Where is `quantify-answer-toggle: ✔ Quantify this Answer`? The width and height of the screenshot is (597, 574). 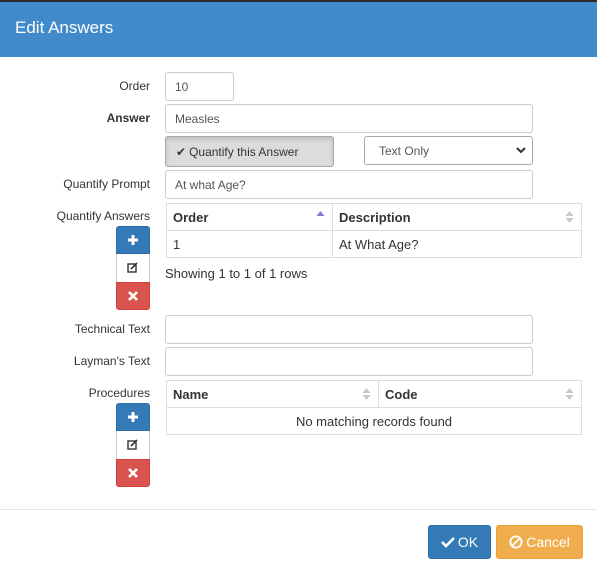 quantify-answer-toggle: ✔ Quantify this Answer is located at coordinates (249, 151).